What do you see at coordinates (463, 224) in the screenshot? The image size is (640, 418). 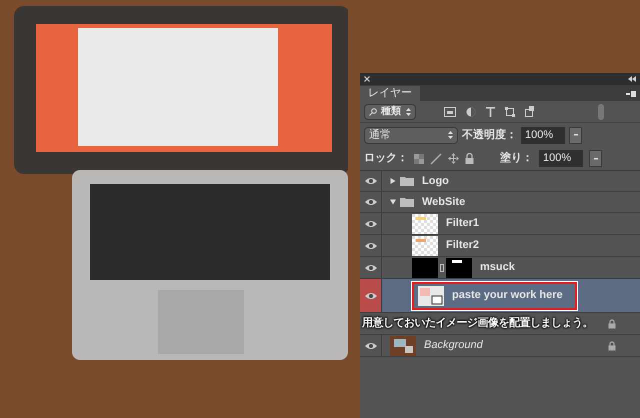 I see `layer-name: Filter1` at bounding box center [463, 224].